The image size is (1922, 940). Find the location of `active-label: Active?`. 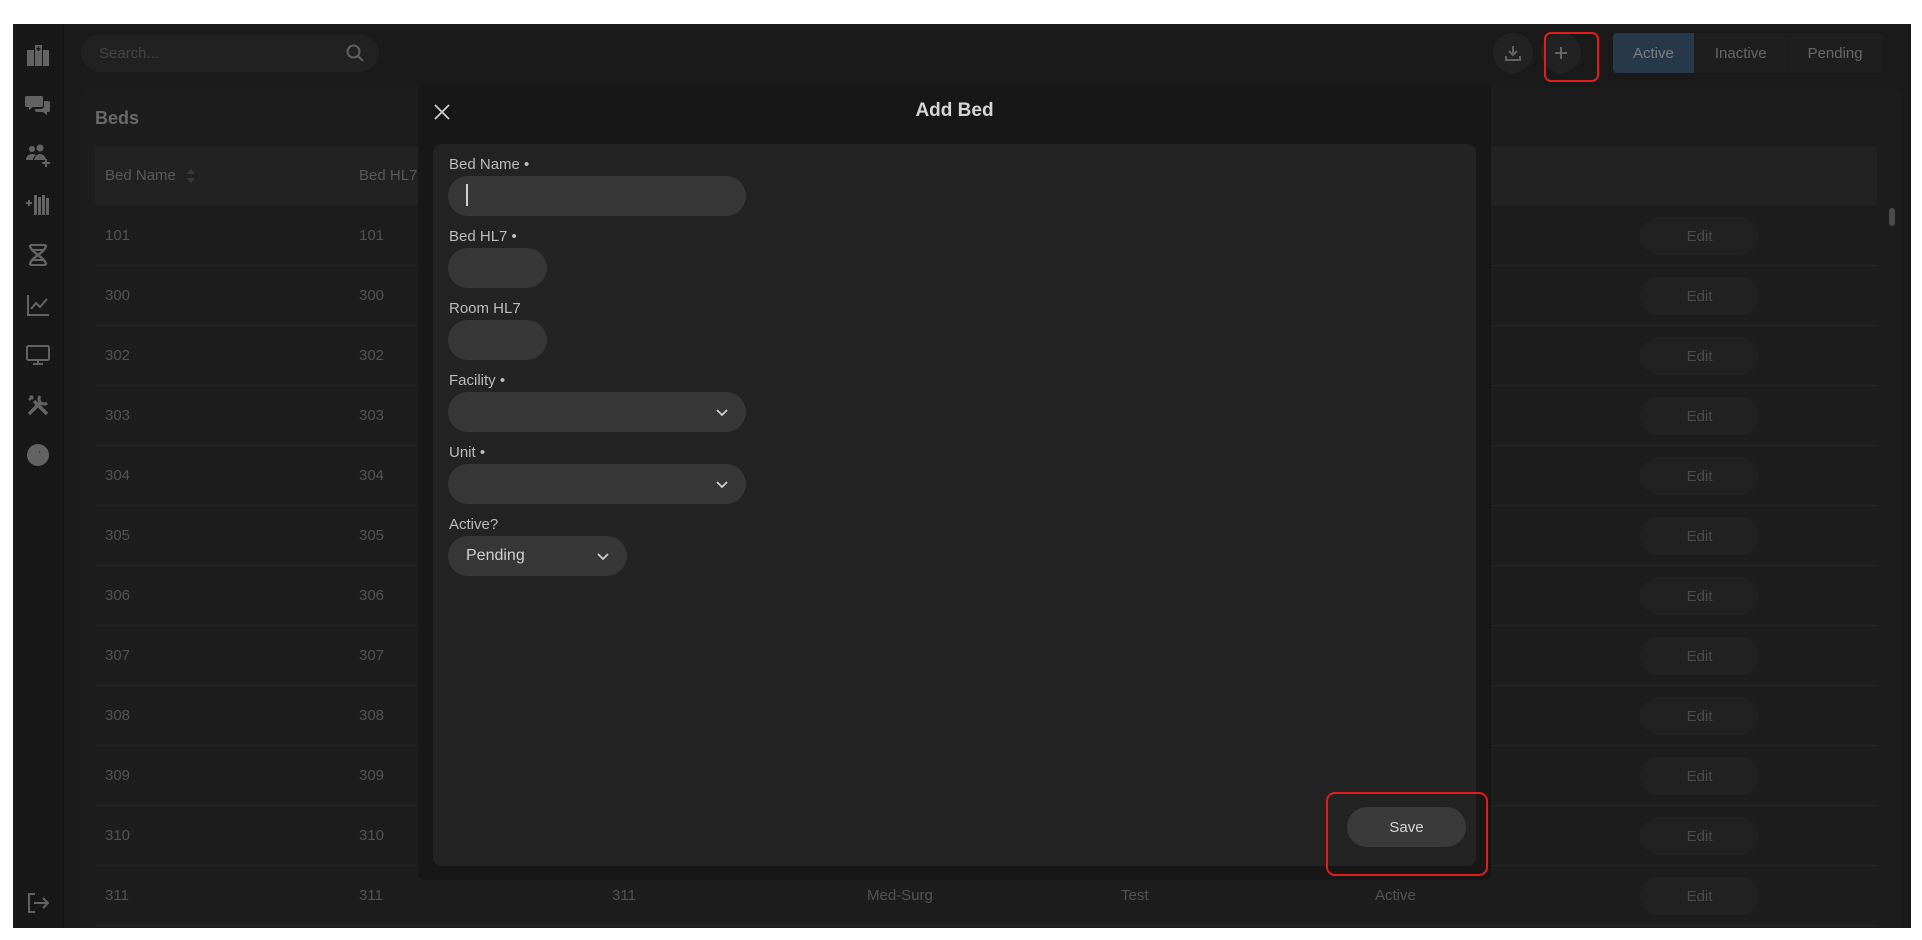

active-label: Active? is located at coordinates (474, 524).